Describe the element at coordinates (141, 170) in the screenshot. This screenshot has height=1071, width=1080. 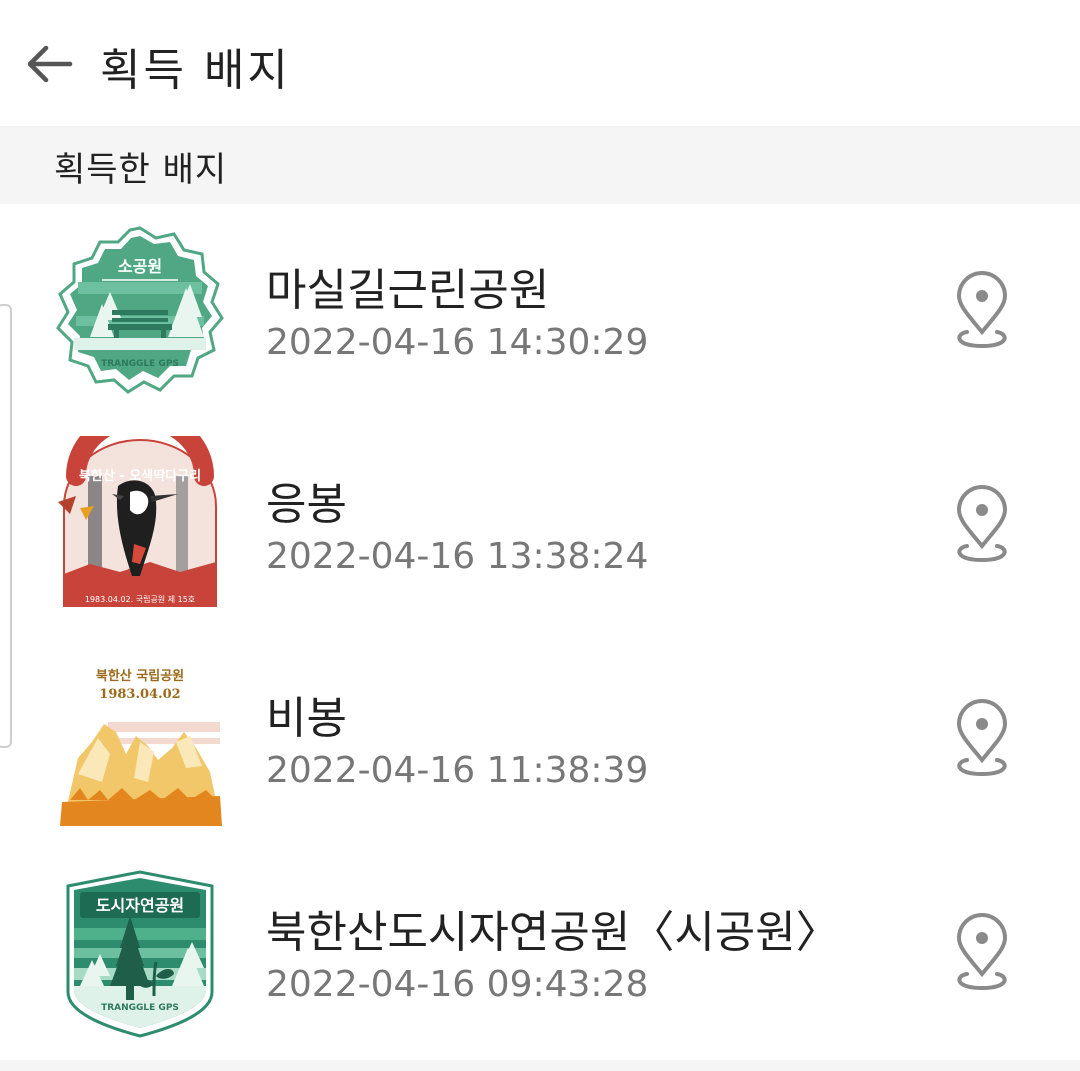
I see `section-title: 획득한 배지` at that location.